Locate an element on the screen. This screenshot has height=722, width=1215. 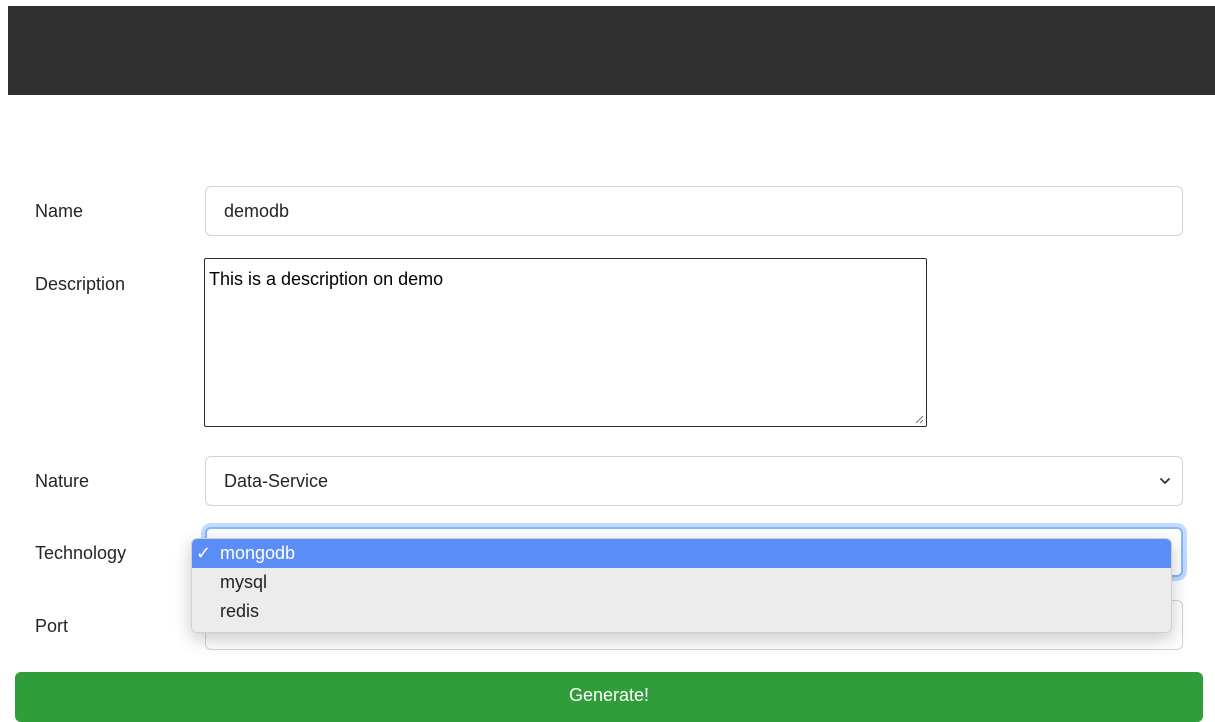
generate-button-label: Generate! is located at coordinates (609, 695).